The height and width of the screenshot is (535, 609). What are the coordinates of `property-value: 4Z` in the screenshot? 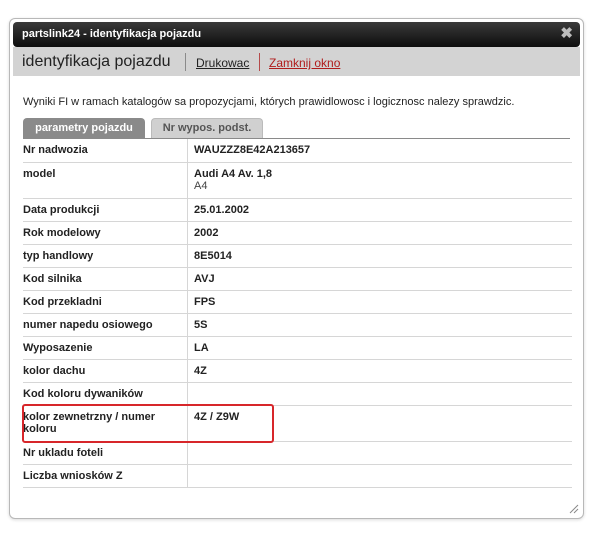 It's located at (379, 371).